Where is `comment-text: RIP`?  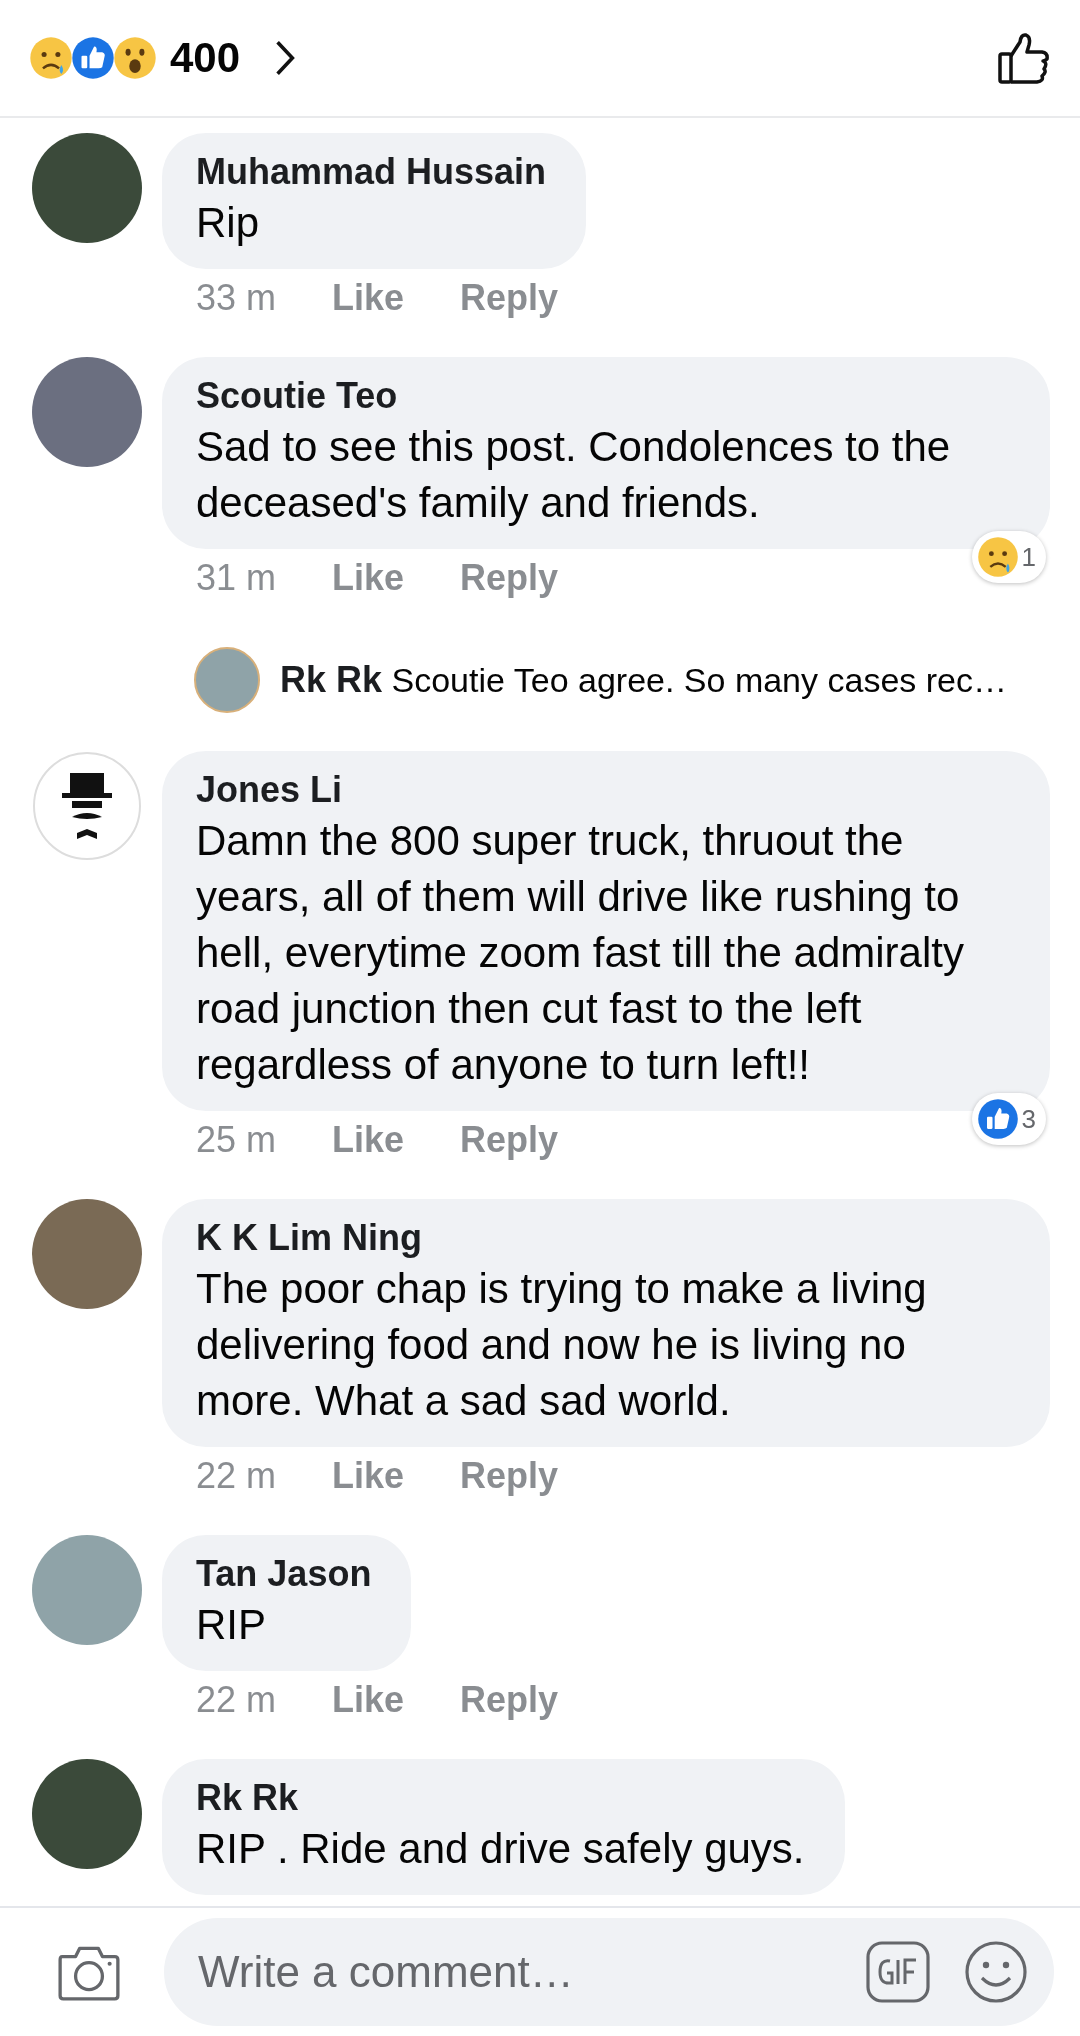
comment-text: RIP is located at coordinates (231, 1625).